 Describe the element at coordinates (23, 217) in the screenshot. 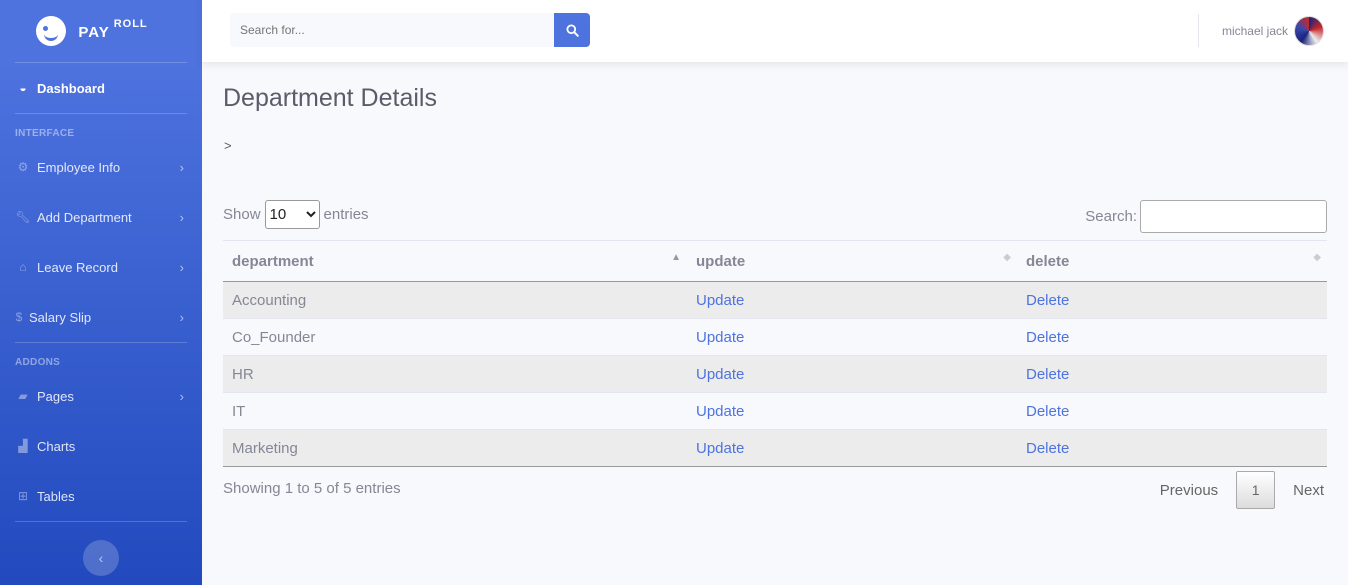

I see `wrench-icon: 🔧︎` at that location.